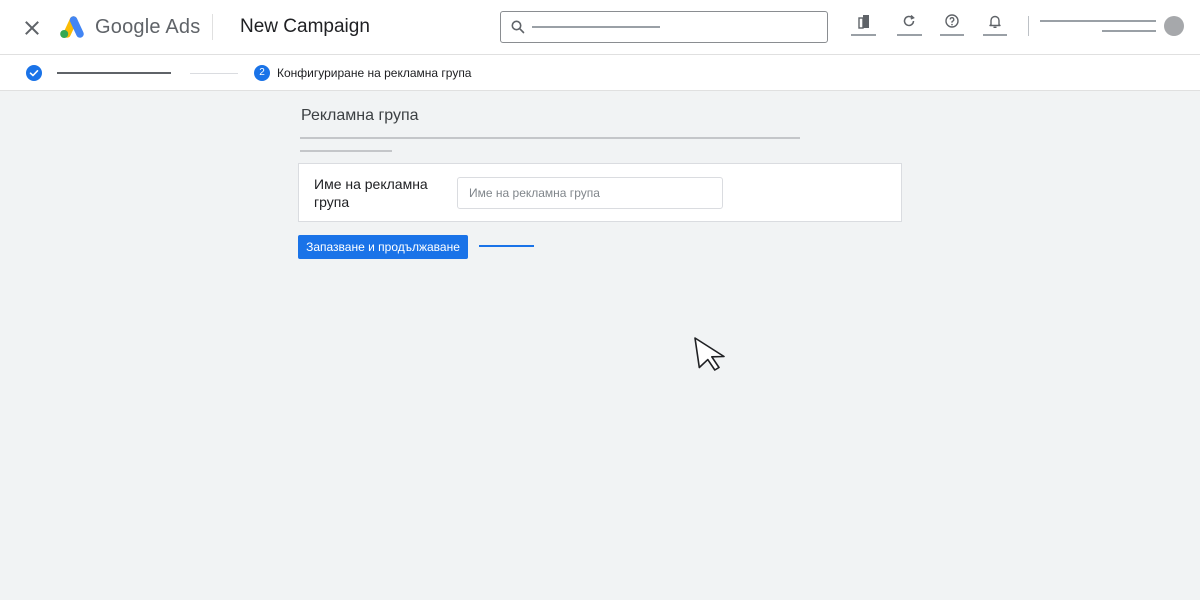 The width and height of the screenshot is (1200, 600). I want to click on search-icon, so click(518, 27).